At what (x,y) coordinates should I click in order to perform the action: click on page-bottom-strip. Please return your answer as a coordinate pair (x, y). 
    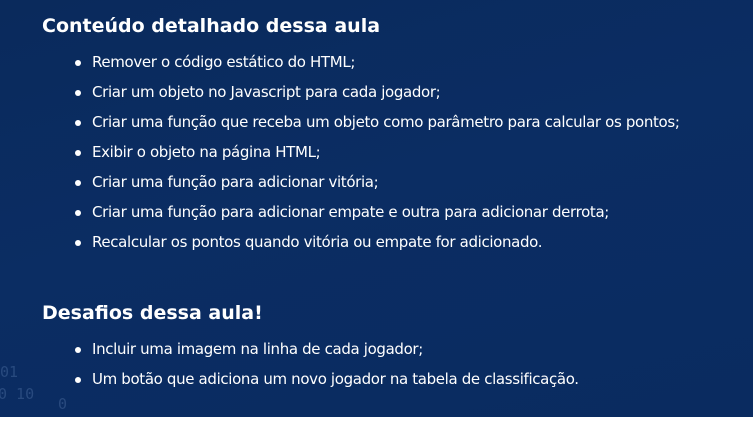
    Looking at the image, I should click on (376, 419).